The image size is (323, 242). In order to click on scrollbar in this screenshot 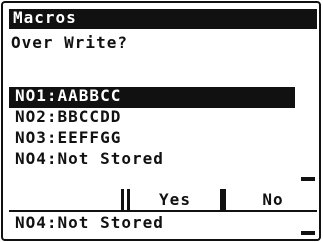, I will do `click(308, 137)`.